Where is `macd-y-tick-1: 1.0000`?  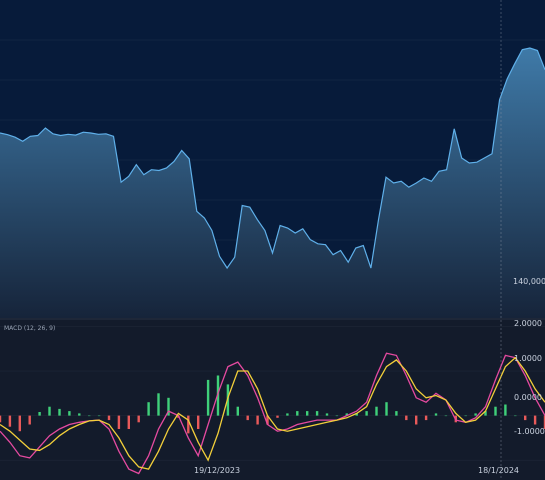 macd-y-tick-1: 1.0000 is located at coordinates (528, 358).